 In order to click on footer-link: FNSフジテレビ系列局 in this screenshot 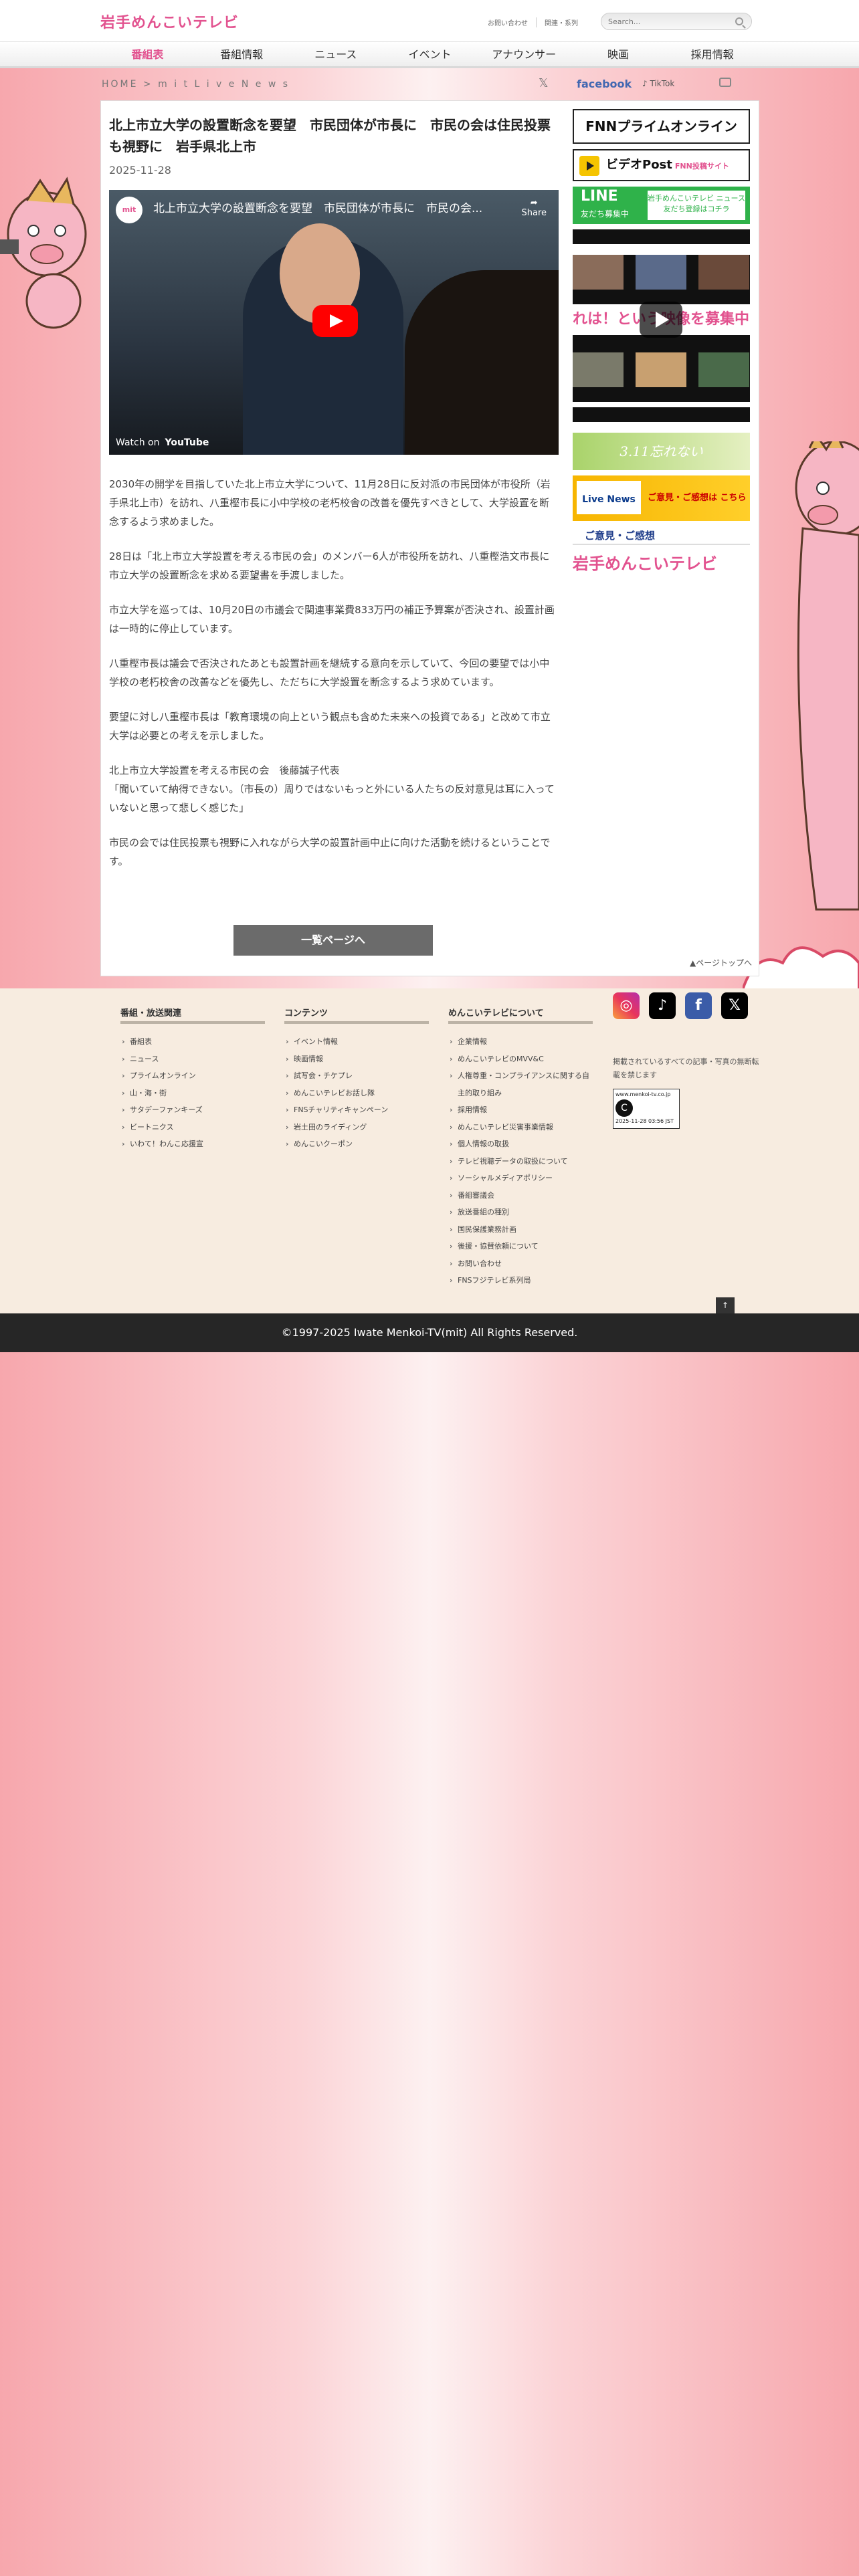, I will do `click(520, 1280)`.